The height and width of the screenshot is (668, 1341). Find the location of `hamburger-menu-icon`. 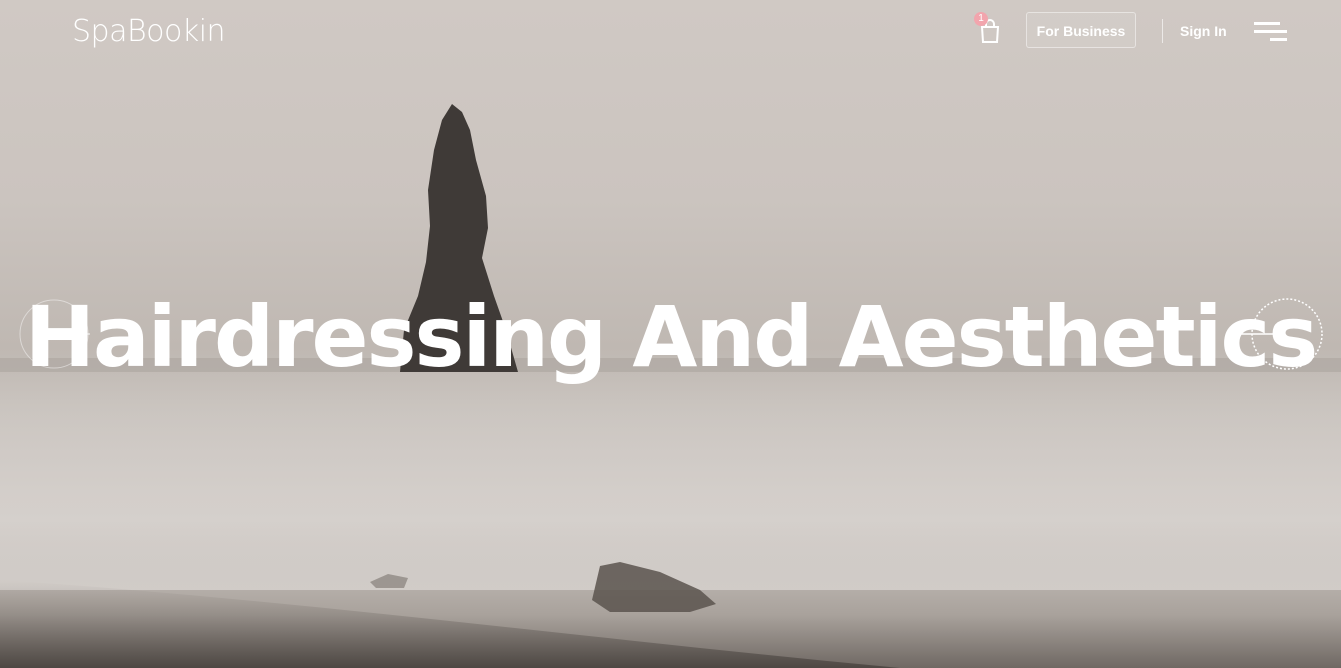

hamburger-menu-icon is located at coordinates (1271, 32).